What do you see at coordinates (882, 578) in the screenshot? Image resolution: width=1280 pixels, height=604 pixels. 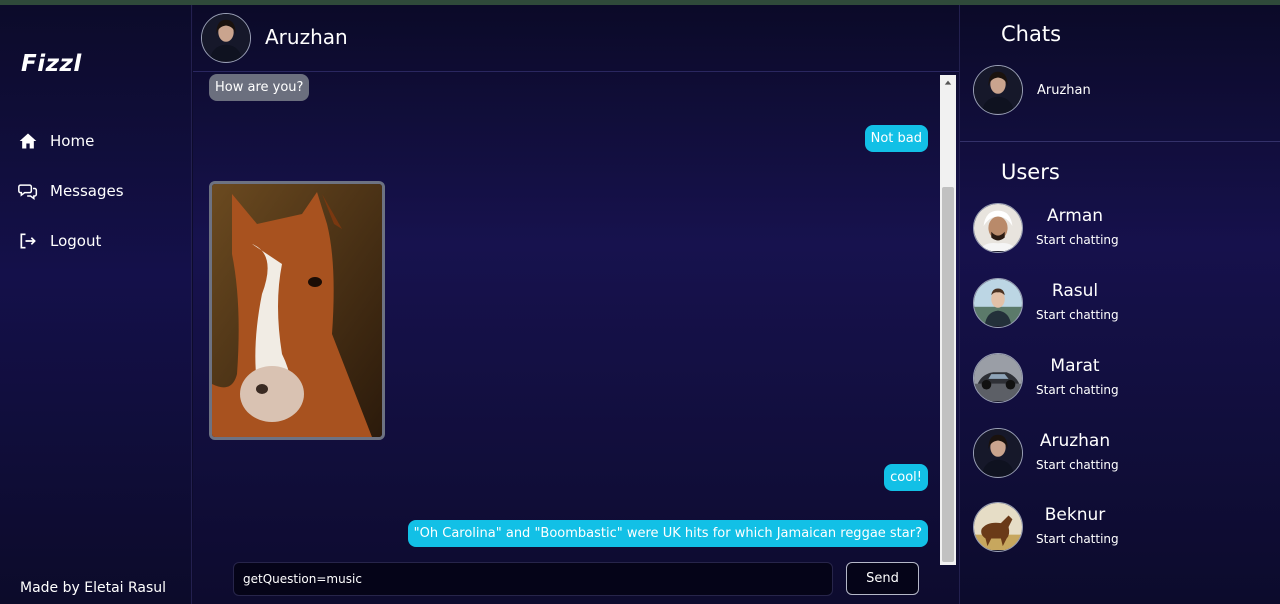 I see `send-button: Send` at bounding box center [882, 578].